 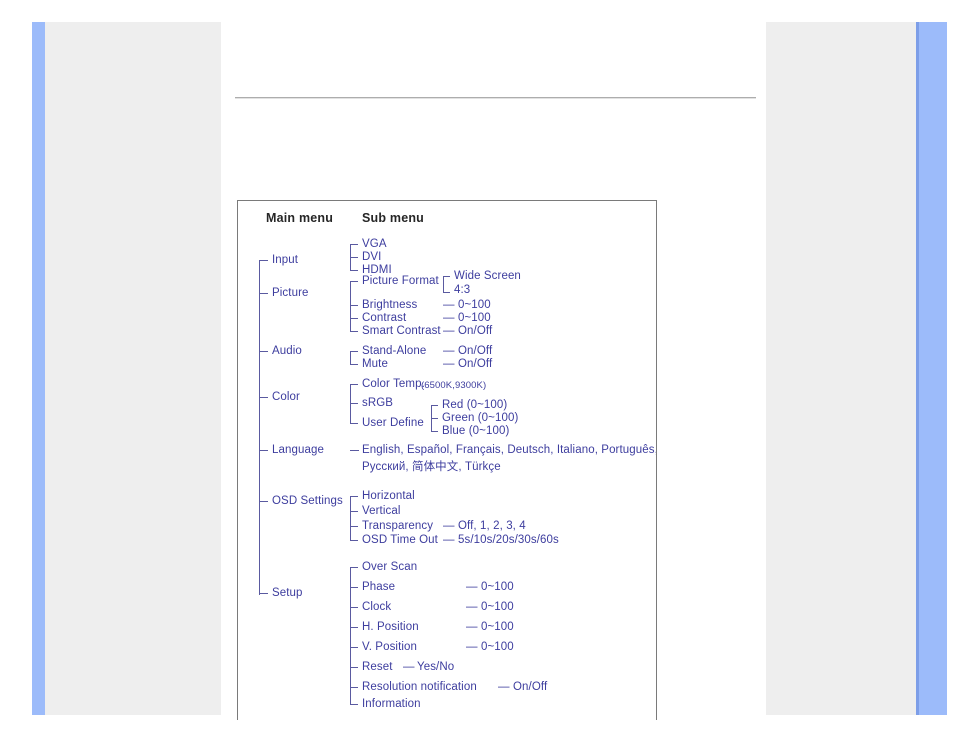 I want to click on sub-item-v-position: V. Position, so click(x=389, y=647).